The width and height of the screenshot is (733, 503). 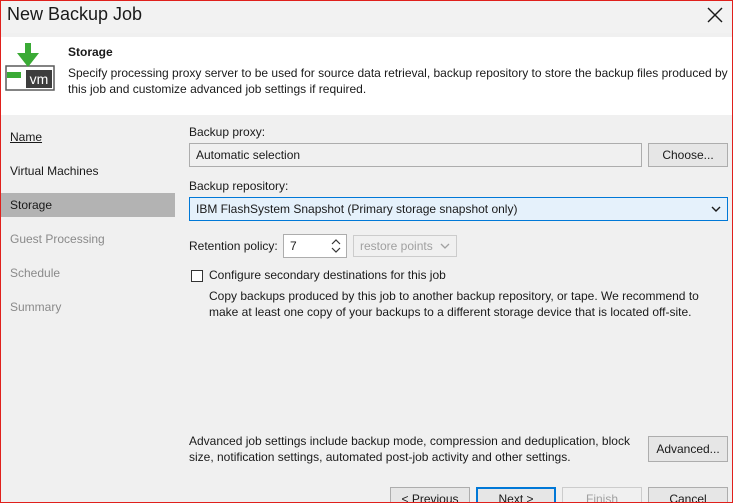 I want to click on retention-policy-stepper: 7, so click(x=315, y=246).